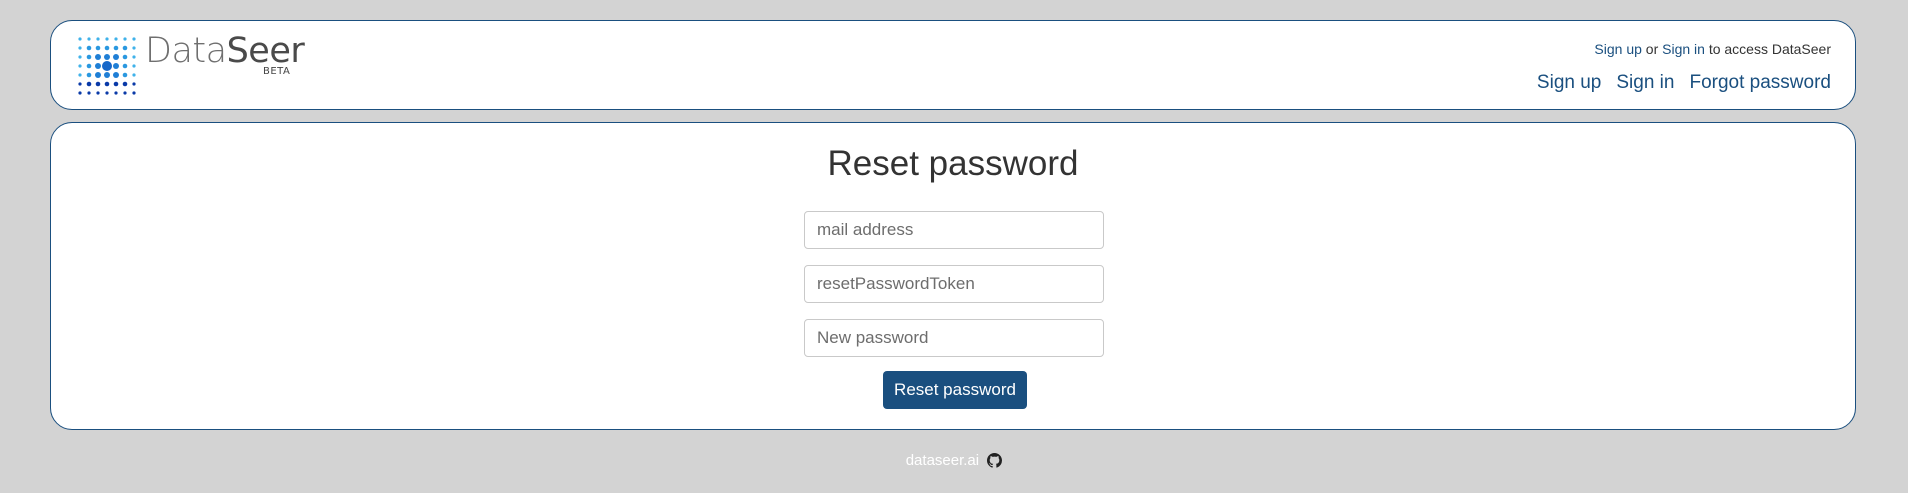 This screenshot has width=1908, height=493. I want to click on nav-signin-link: Sign in, so click(1645, 83).